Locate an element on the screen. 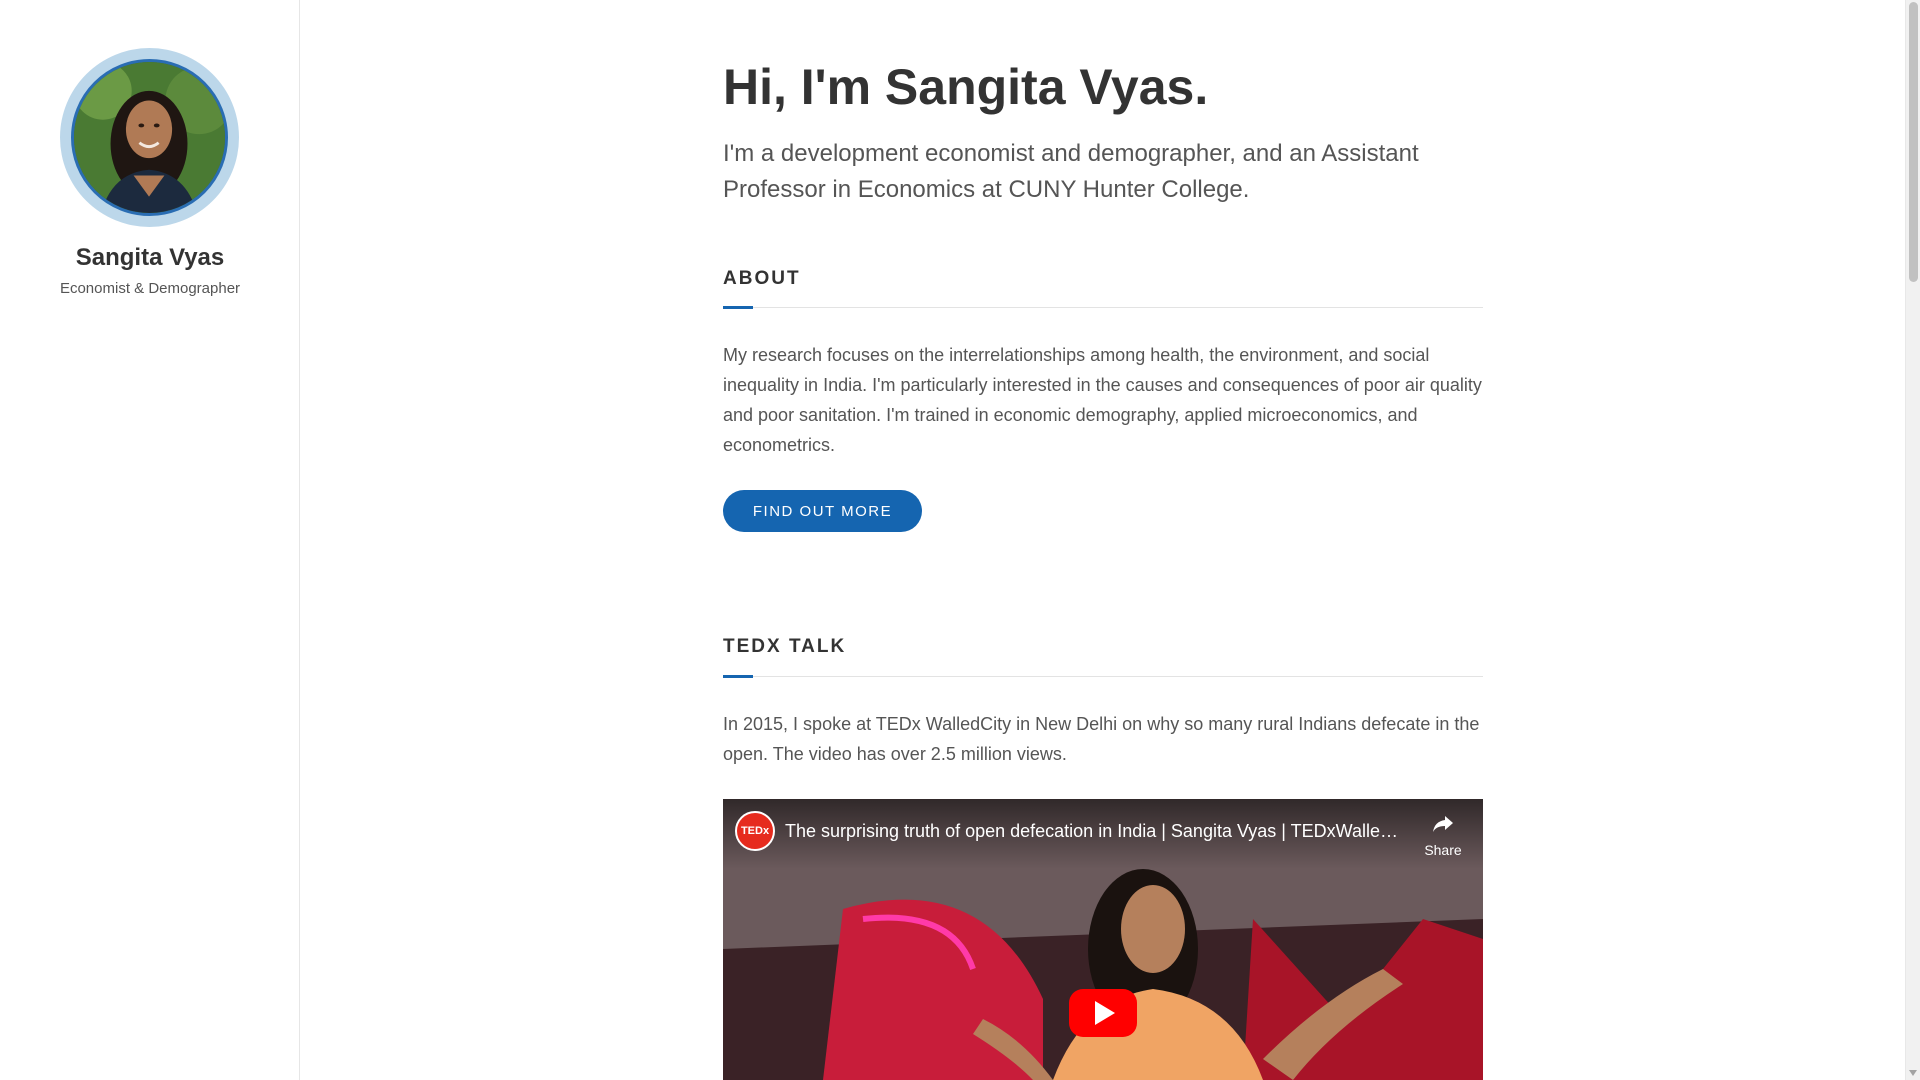 Image resolution: width=1920 pixels, height=1080 pixels. tedx-divider is located at coordinates (1103, 676).